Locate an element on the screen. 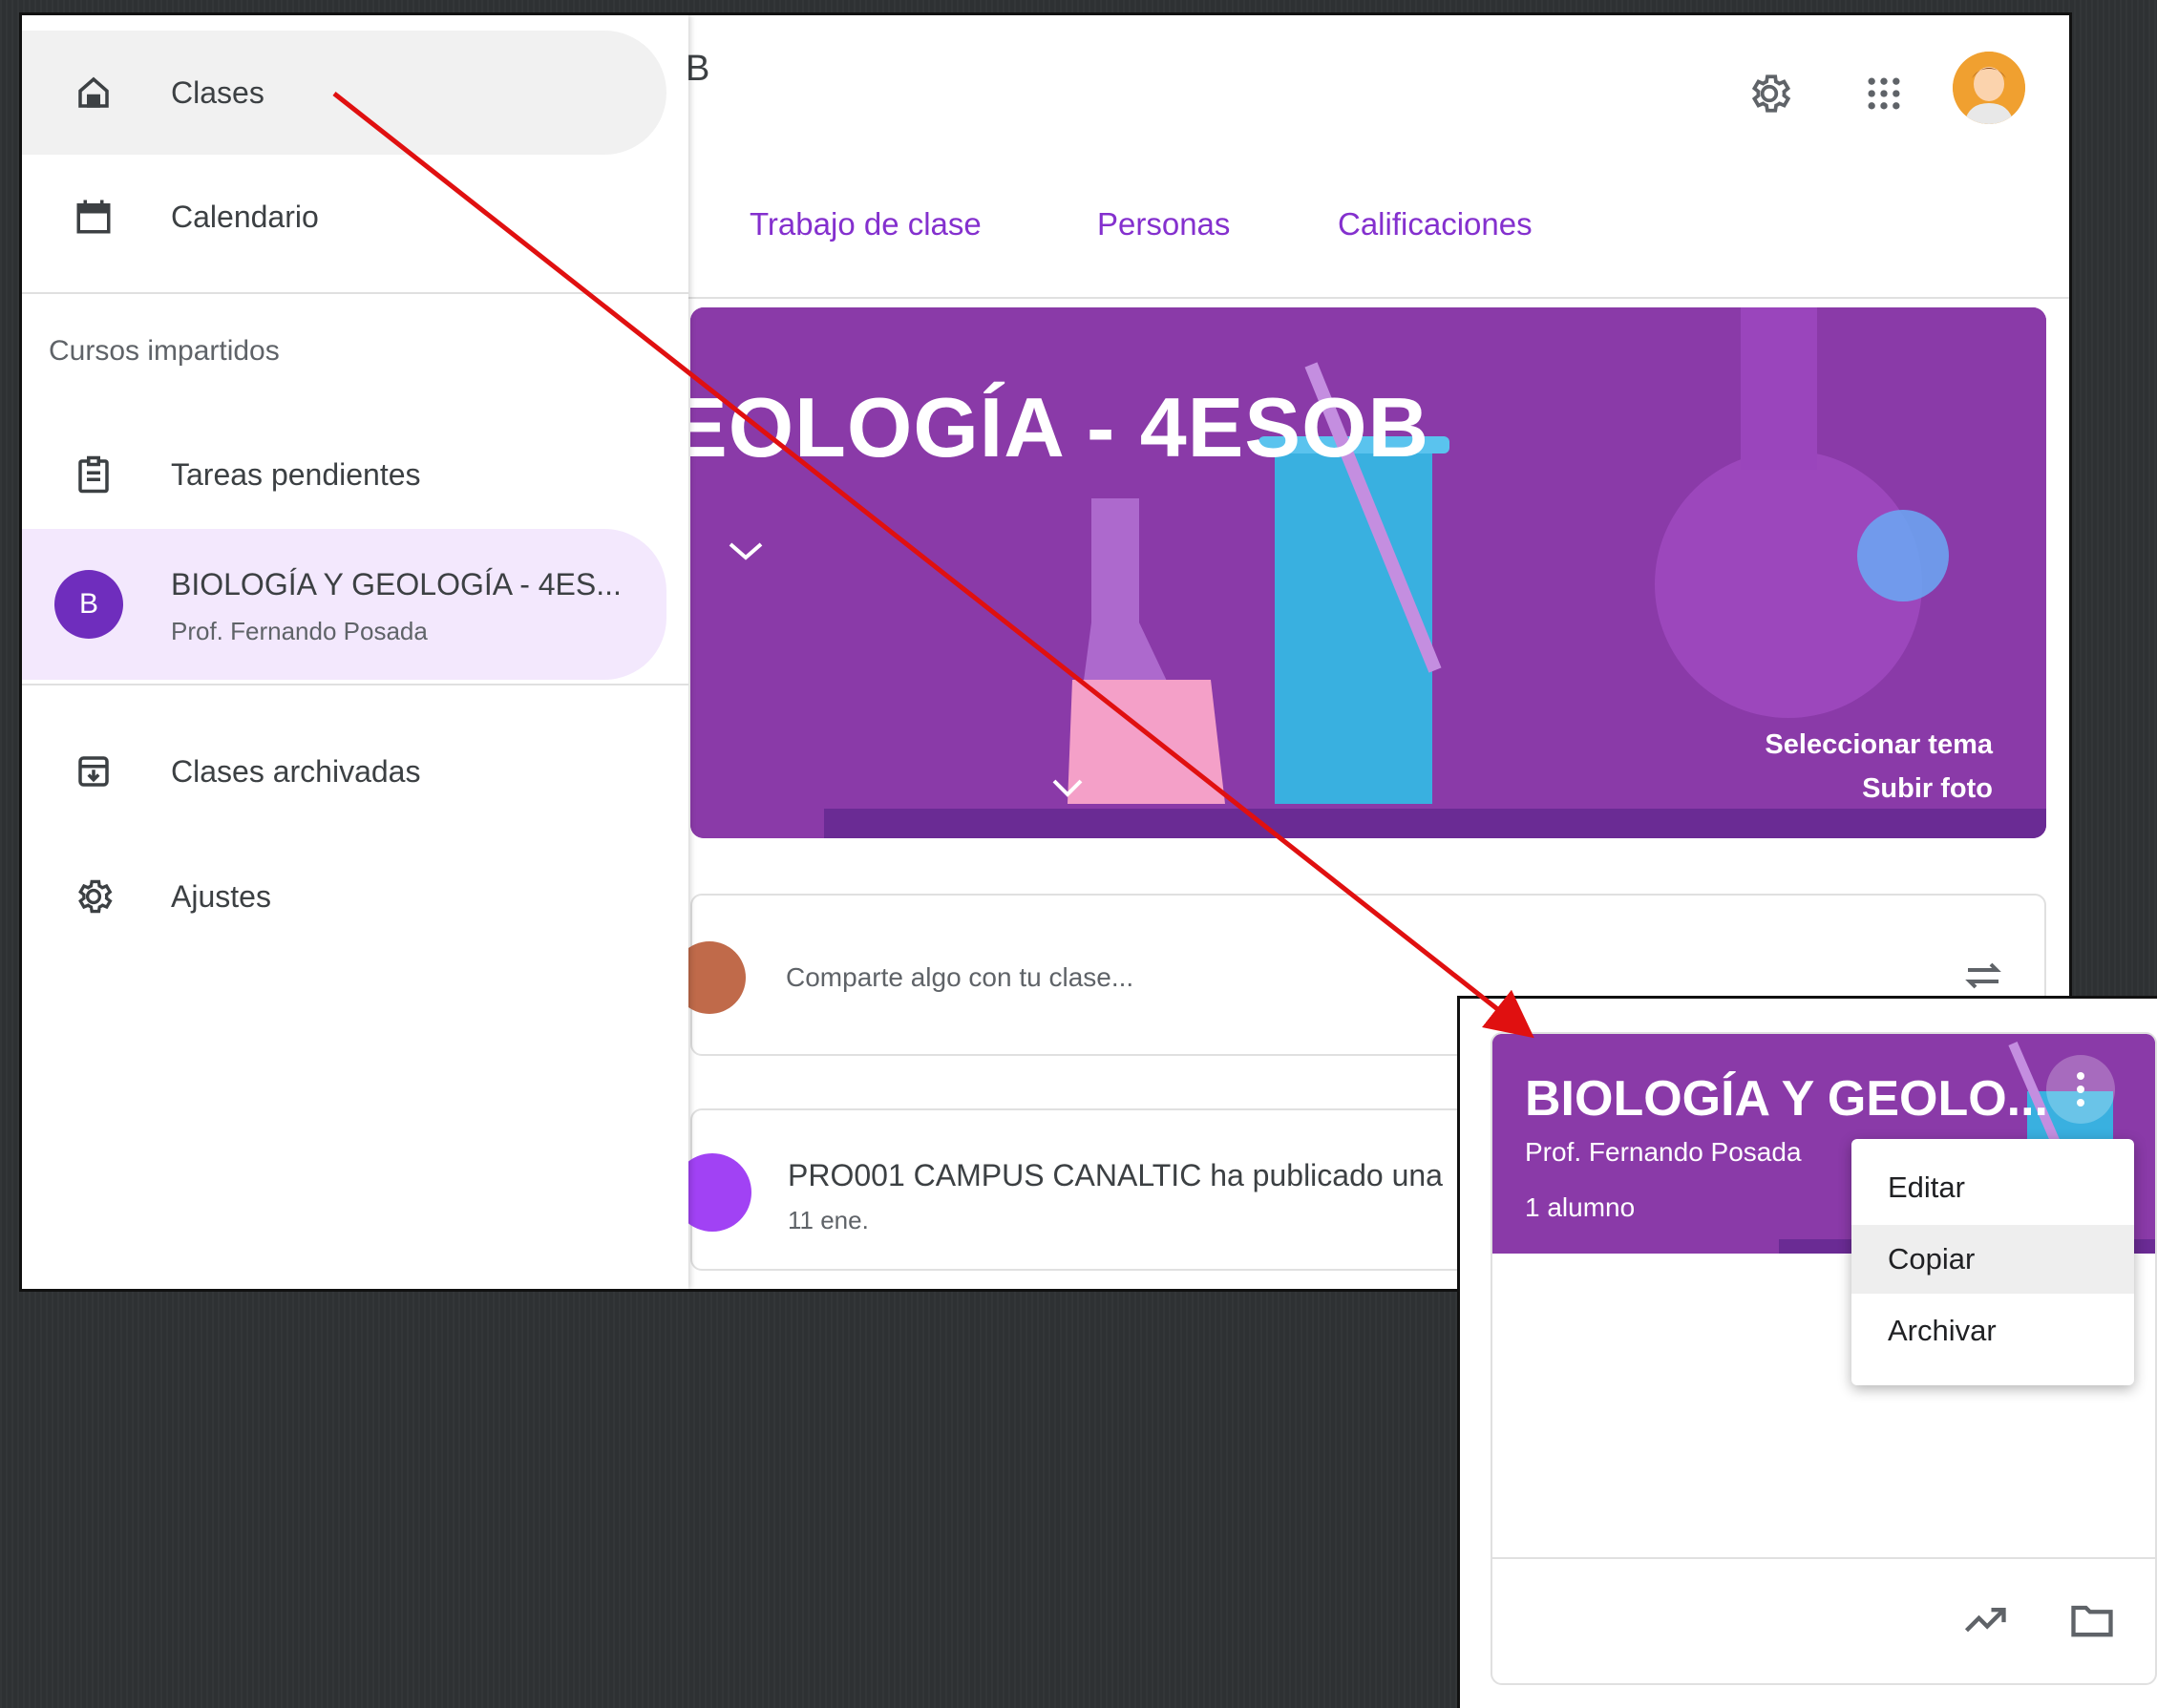  class-card-students: 1 alumno is located at coordinates (1580, 1207).